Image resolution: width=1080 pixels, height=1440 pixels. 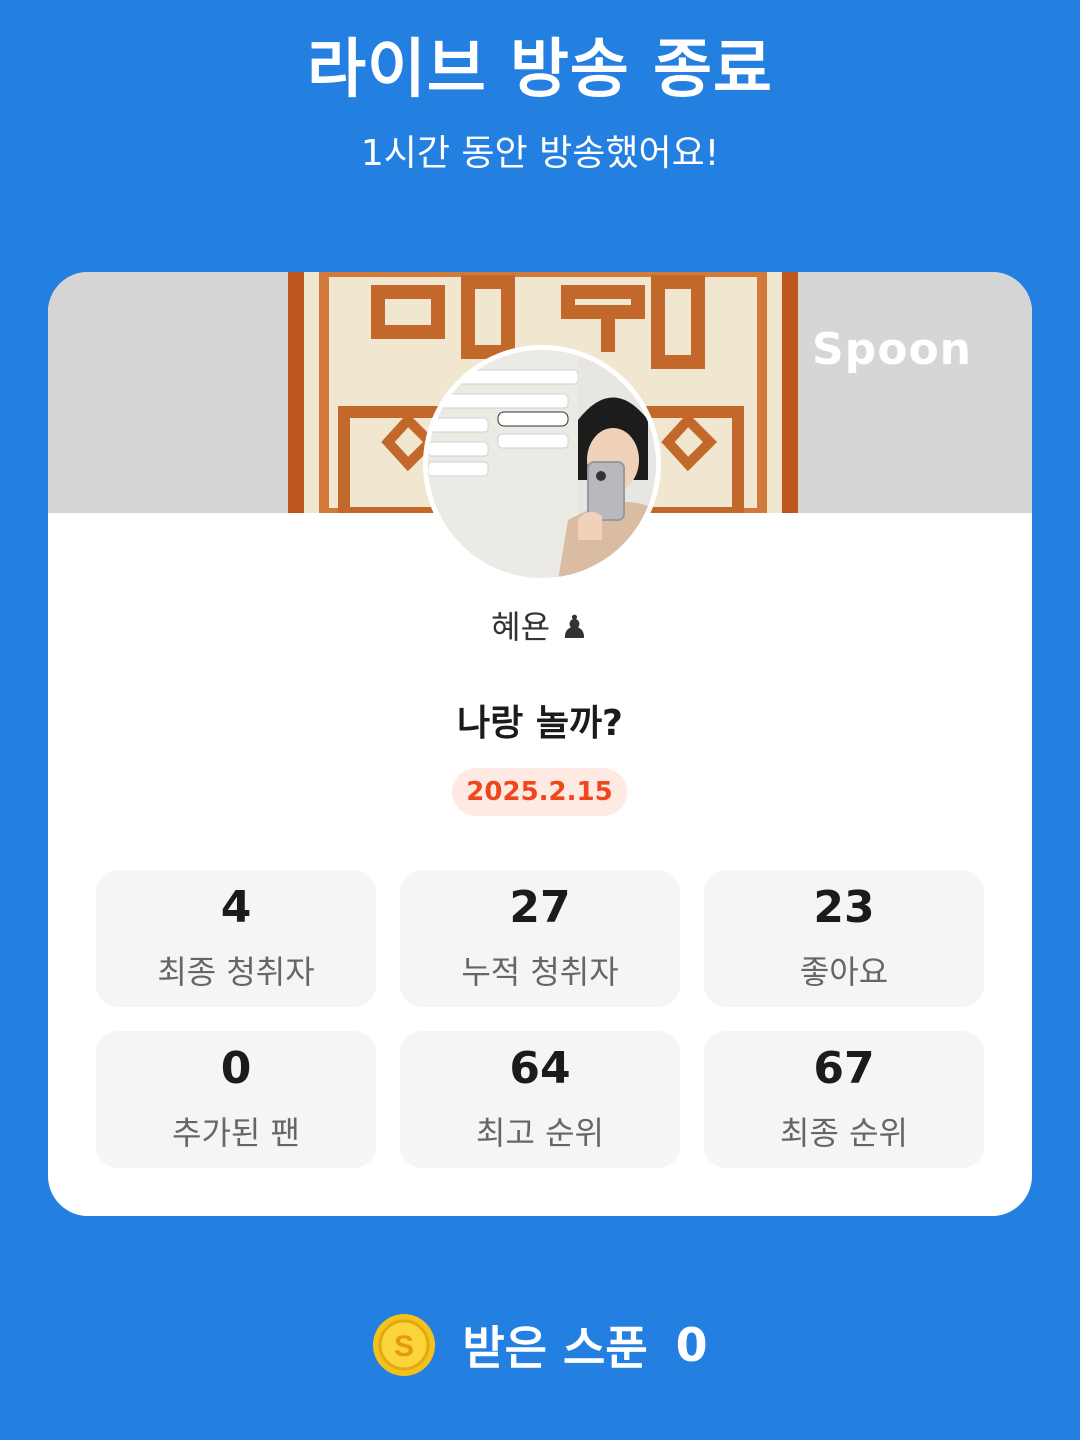 What do you see at coordinates (540, 1069) in the screenshot?
I see `stat-value: 64` at bounding box center [540, 1069].